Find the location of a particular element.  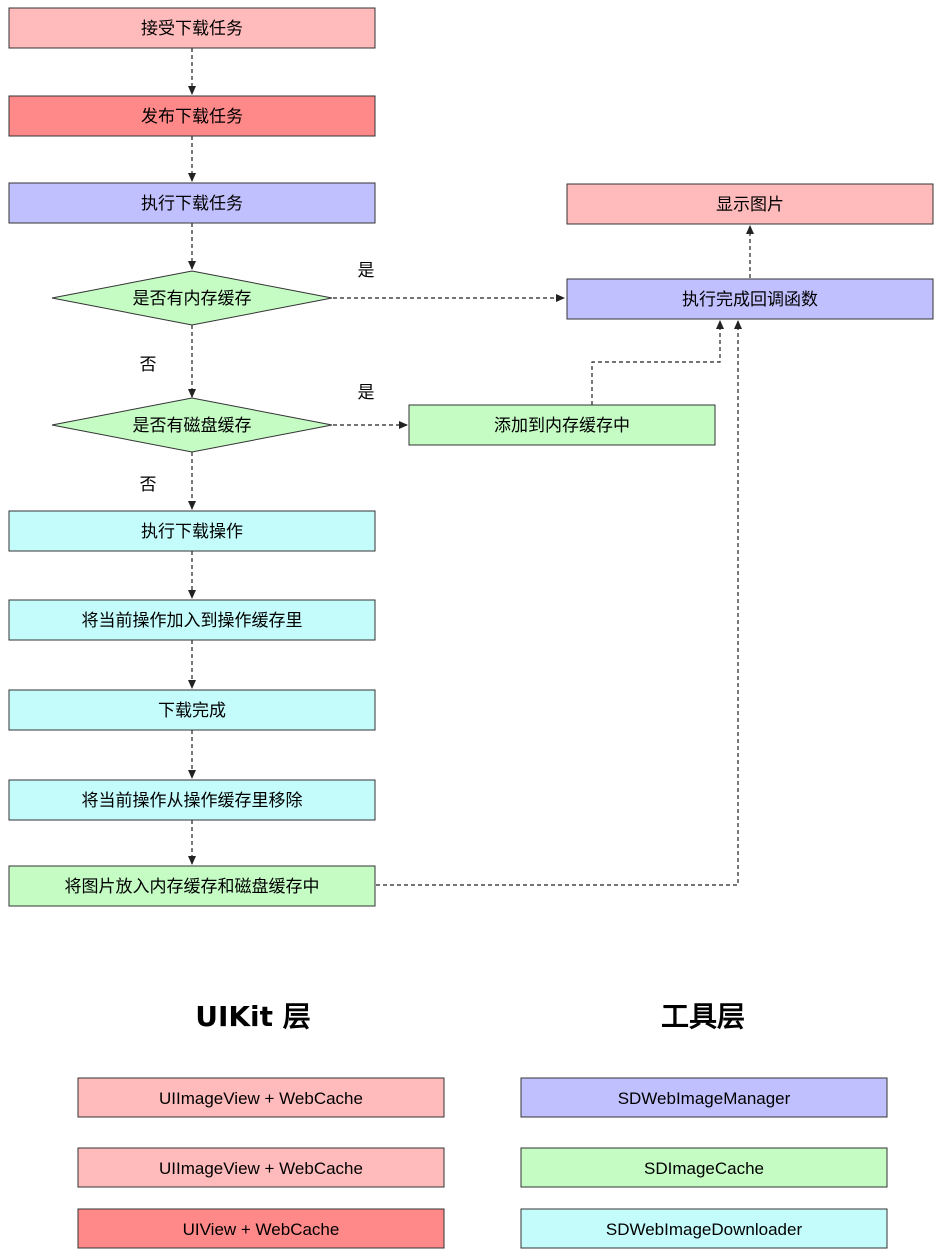

node-show-image: 显示图片 is located at coordinates (750, 204).